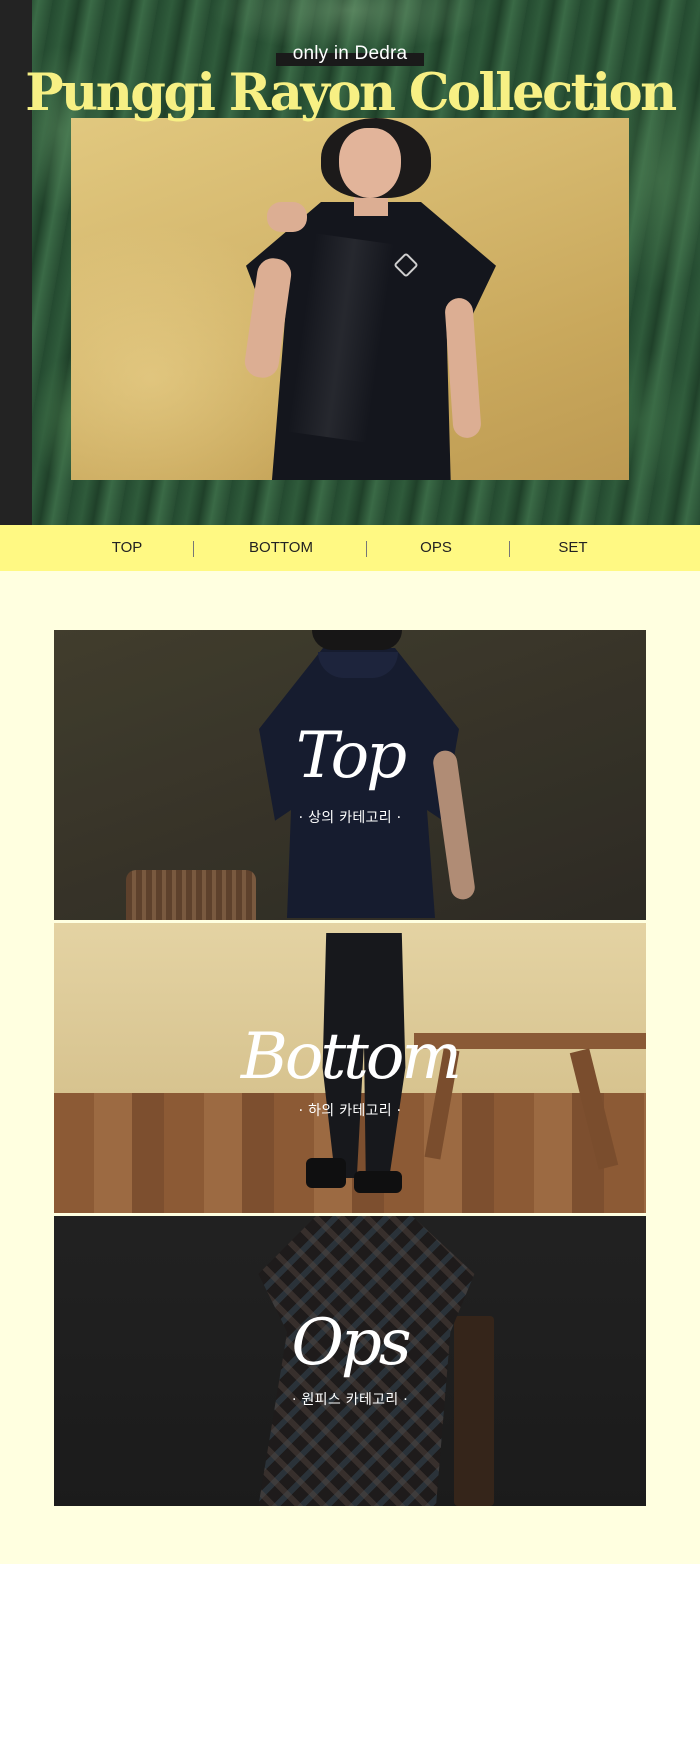  What do you see at coordinates (351, 1343) in the screenshot?
I see `category-title-ops: Ops` at bounding box center [351, 1343].